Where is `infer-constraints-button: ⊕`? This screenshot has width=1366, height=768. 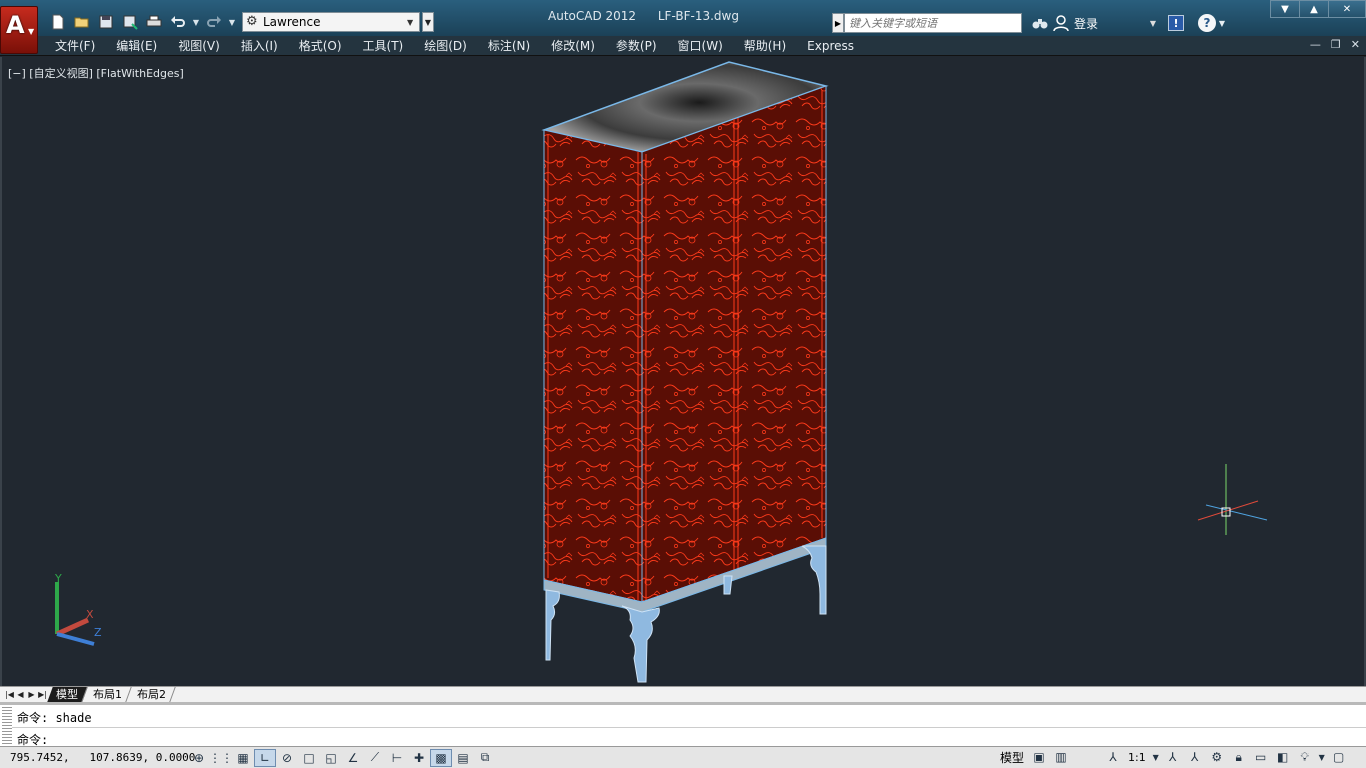
infer-constraints-button: ⊕ is located at coordinates (199, 758).